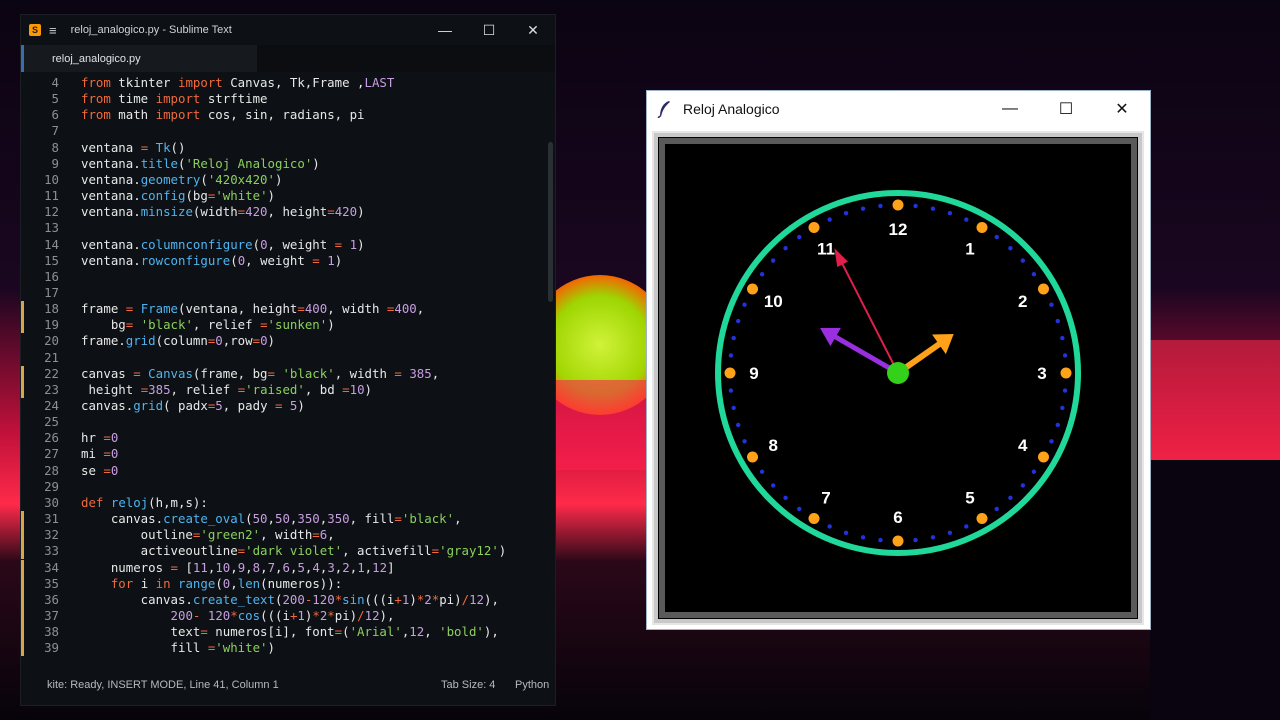 The width and height of the screenshot is (1280, 720). Describe the element at coordinates (288, 406) in the screenshot. I see `code-line: 24 canvas.grid( padx=5, pady = 5)` at that location.